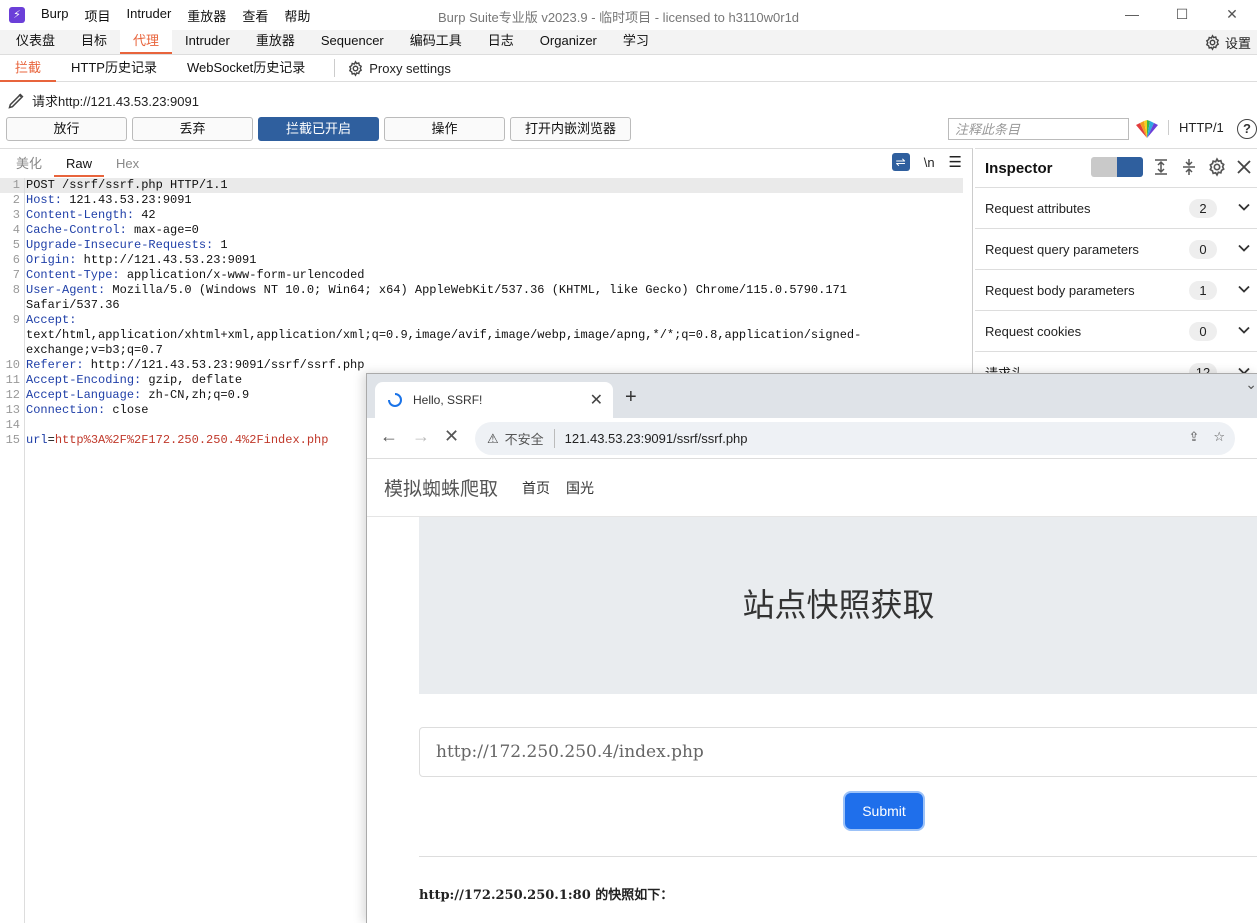 The image size is (1257, 923). What do you see at coordinates (1132, 15) in the screenshot?
I see `minimize-button: —` at bounding box center [1132, 15].